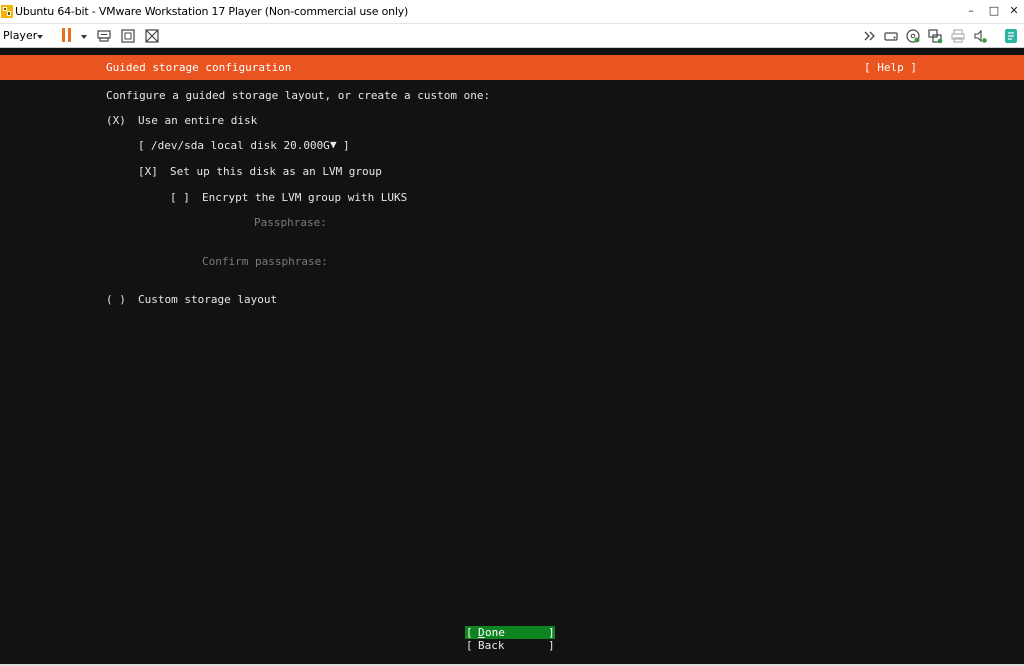 This screenshot has height=666, width=1024. I want to click on installer-header: Guided storage configuration [ Help ], so click(512, 67).